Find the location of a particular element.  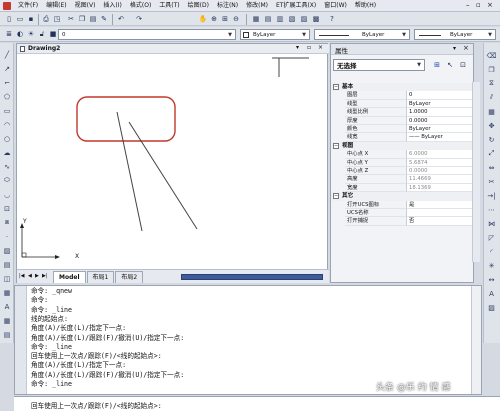

preview-icon: ◳ is located at coordinates (57, 19).